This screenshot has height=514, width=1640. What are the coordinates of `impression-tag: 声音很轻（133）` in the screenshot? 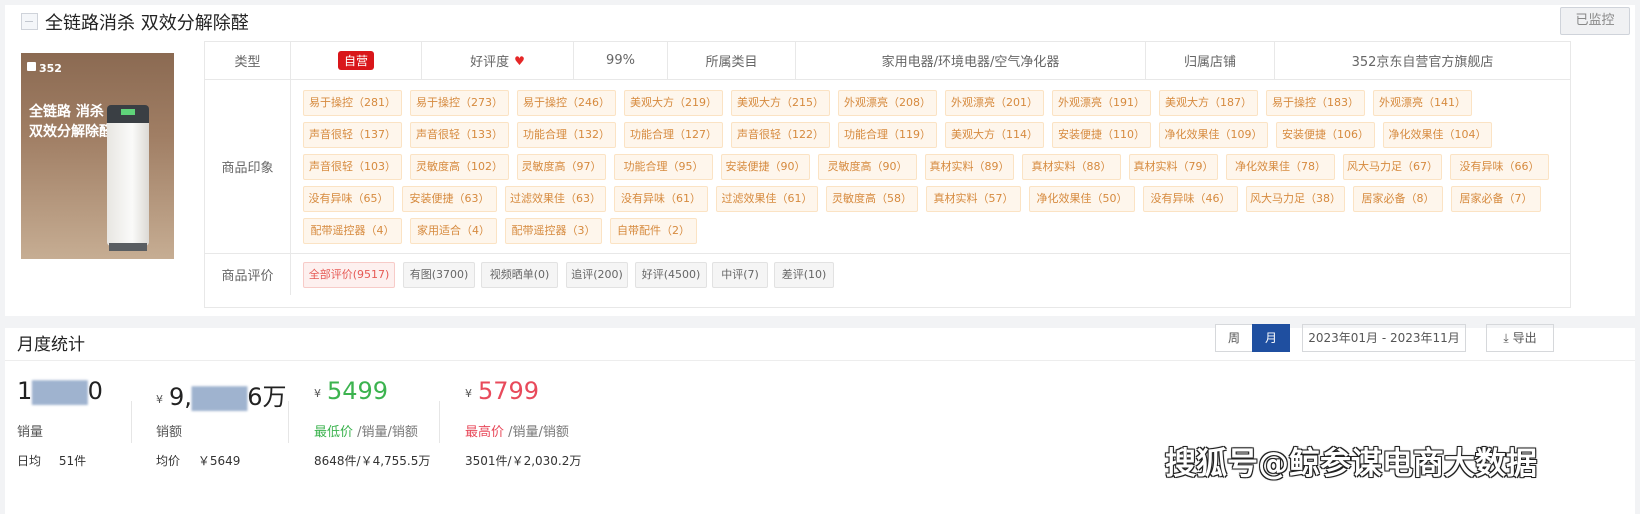 It's located at (459, 135).